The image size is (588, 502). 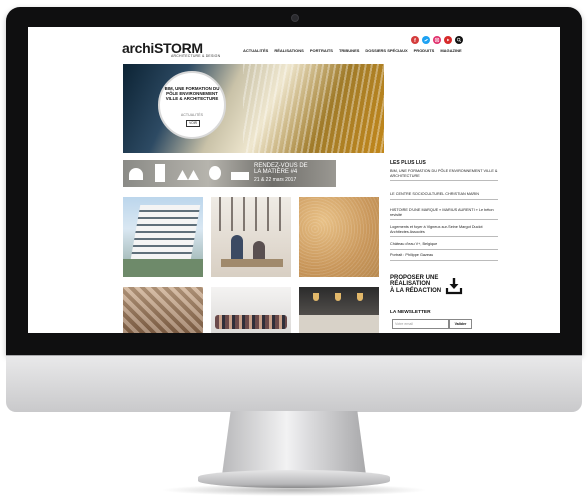 I want to click on nav-tribunes: TRIBUNES, so click(x=349, y=50).